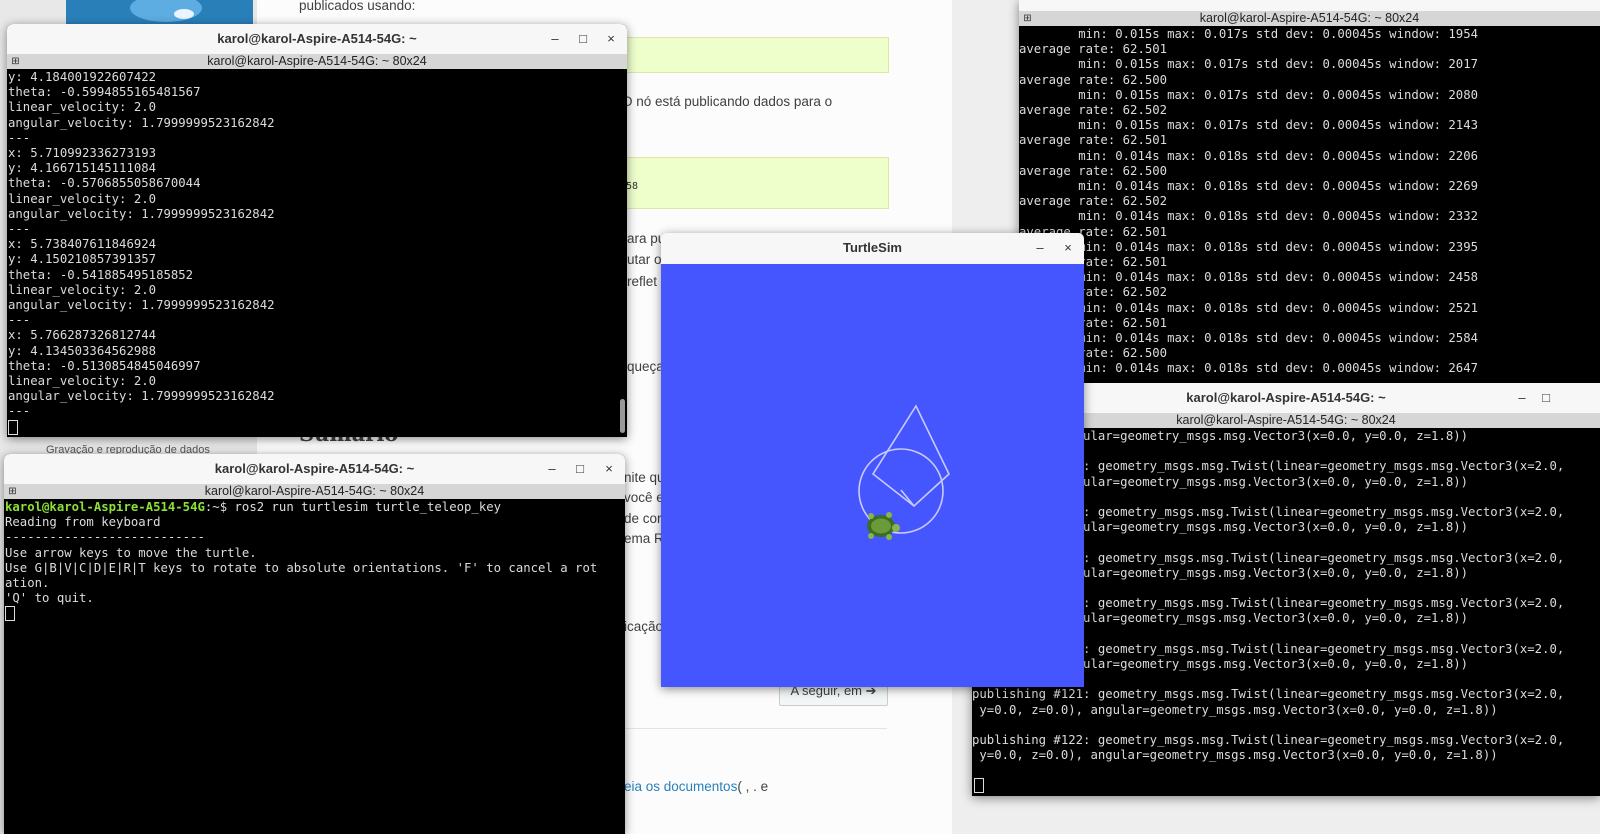 Image resolution: width=1600 pixels, height=834 pixels. I want to click on doc-paragraph: publicados usando:, so click(357, 6).